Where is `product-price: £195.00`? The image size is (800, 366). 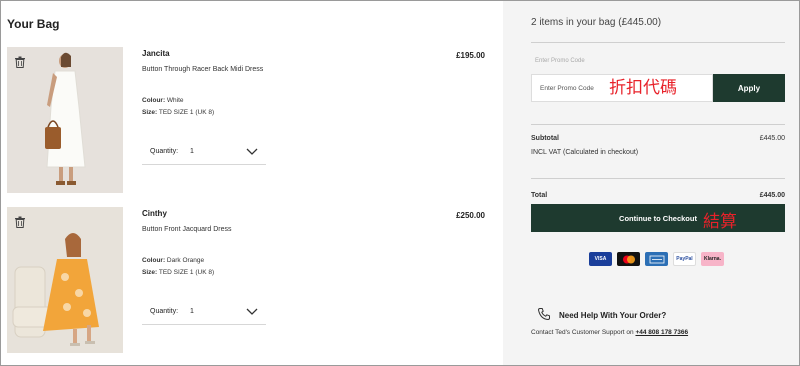 product-price: £195.00 is located at coordinates (470, 55).